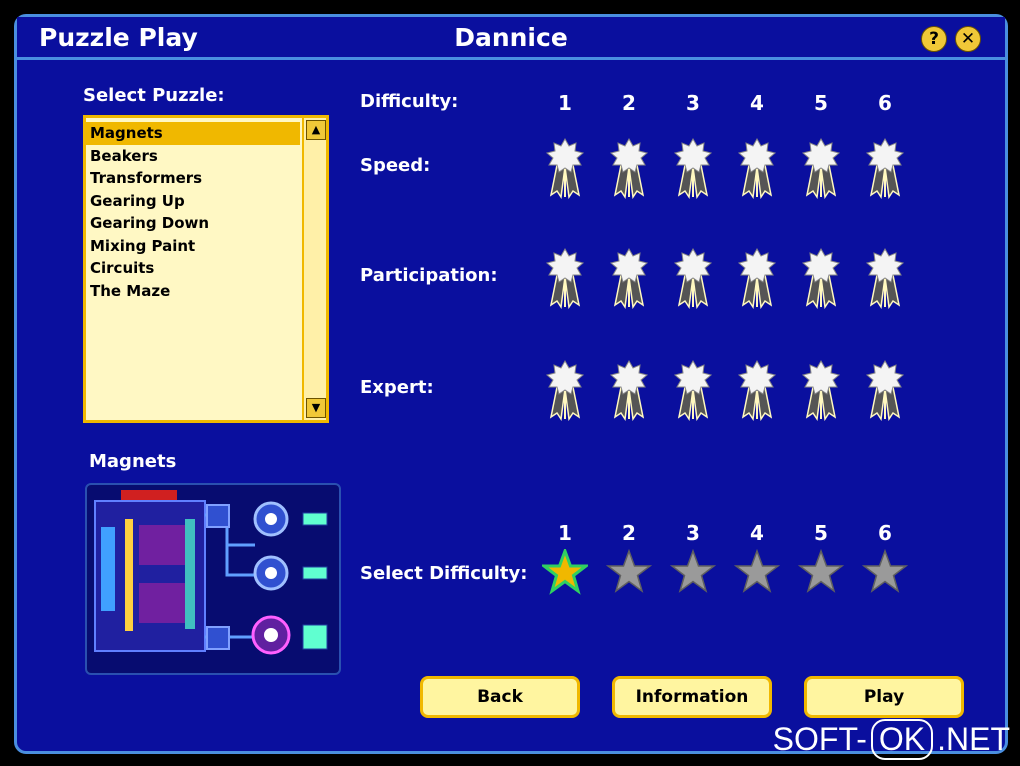  Describe the element at coordinates (821, 103) in the screenshot. I see `difficulty-column-number: 5` at that location.